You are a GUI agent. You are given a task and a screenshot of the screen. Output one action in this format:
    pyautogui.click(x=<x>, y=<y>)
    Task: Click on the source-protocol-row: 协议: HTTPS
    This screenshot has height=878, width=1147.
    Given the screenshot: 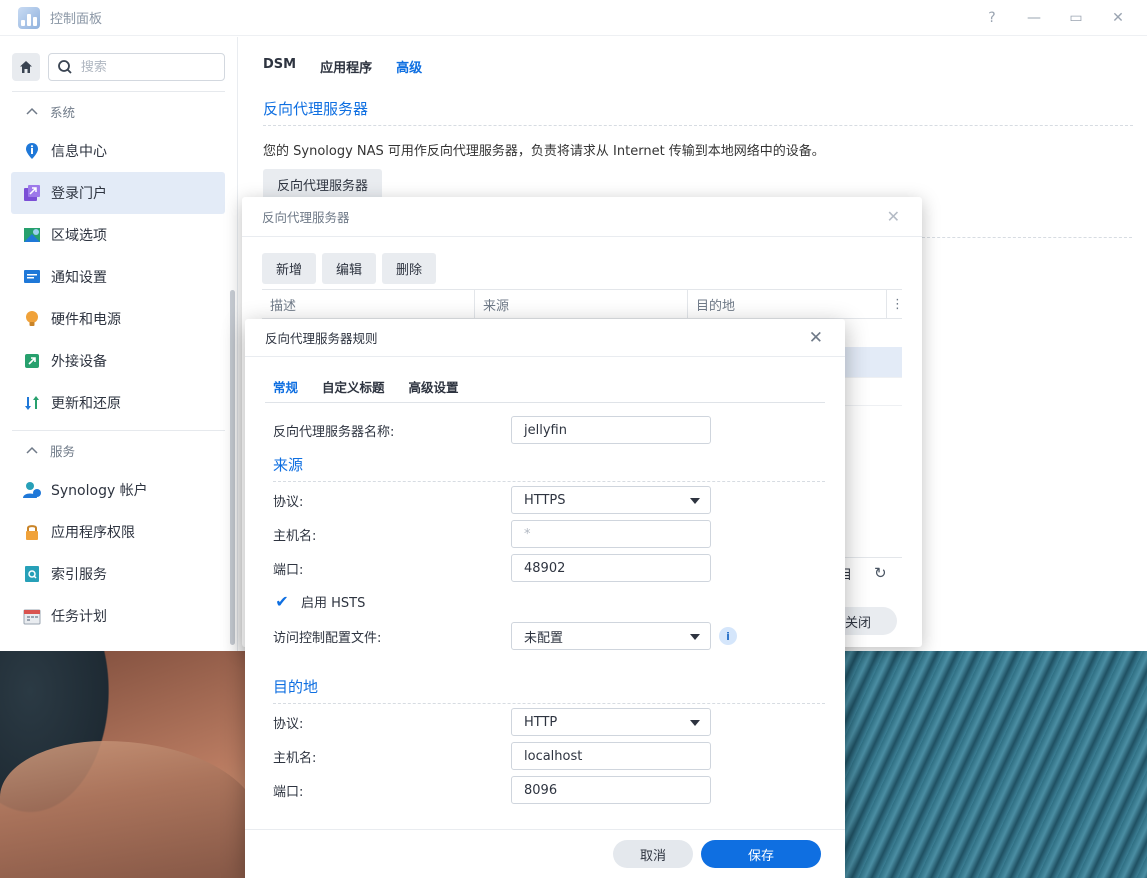 What is the action you would take?
    pyautogui.click(x=492, y=500)
    